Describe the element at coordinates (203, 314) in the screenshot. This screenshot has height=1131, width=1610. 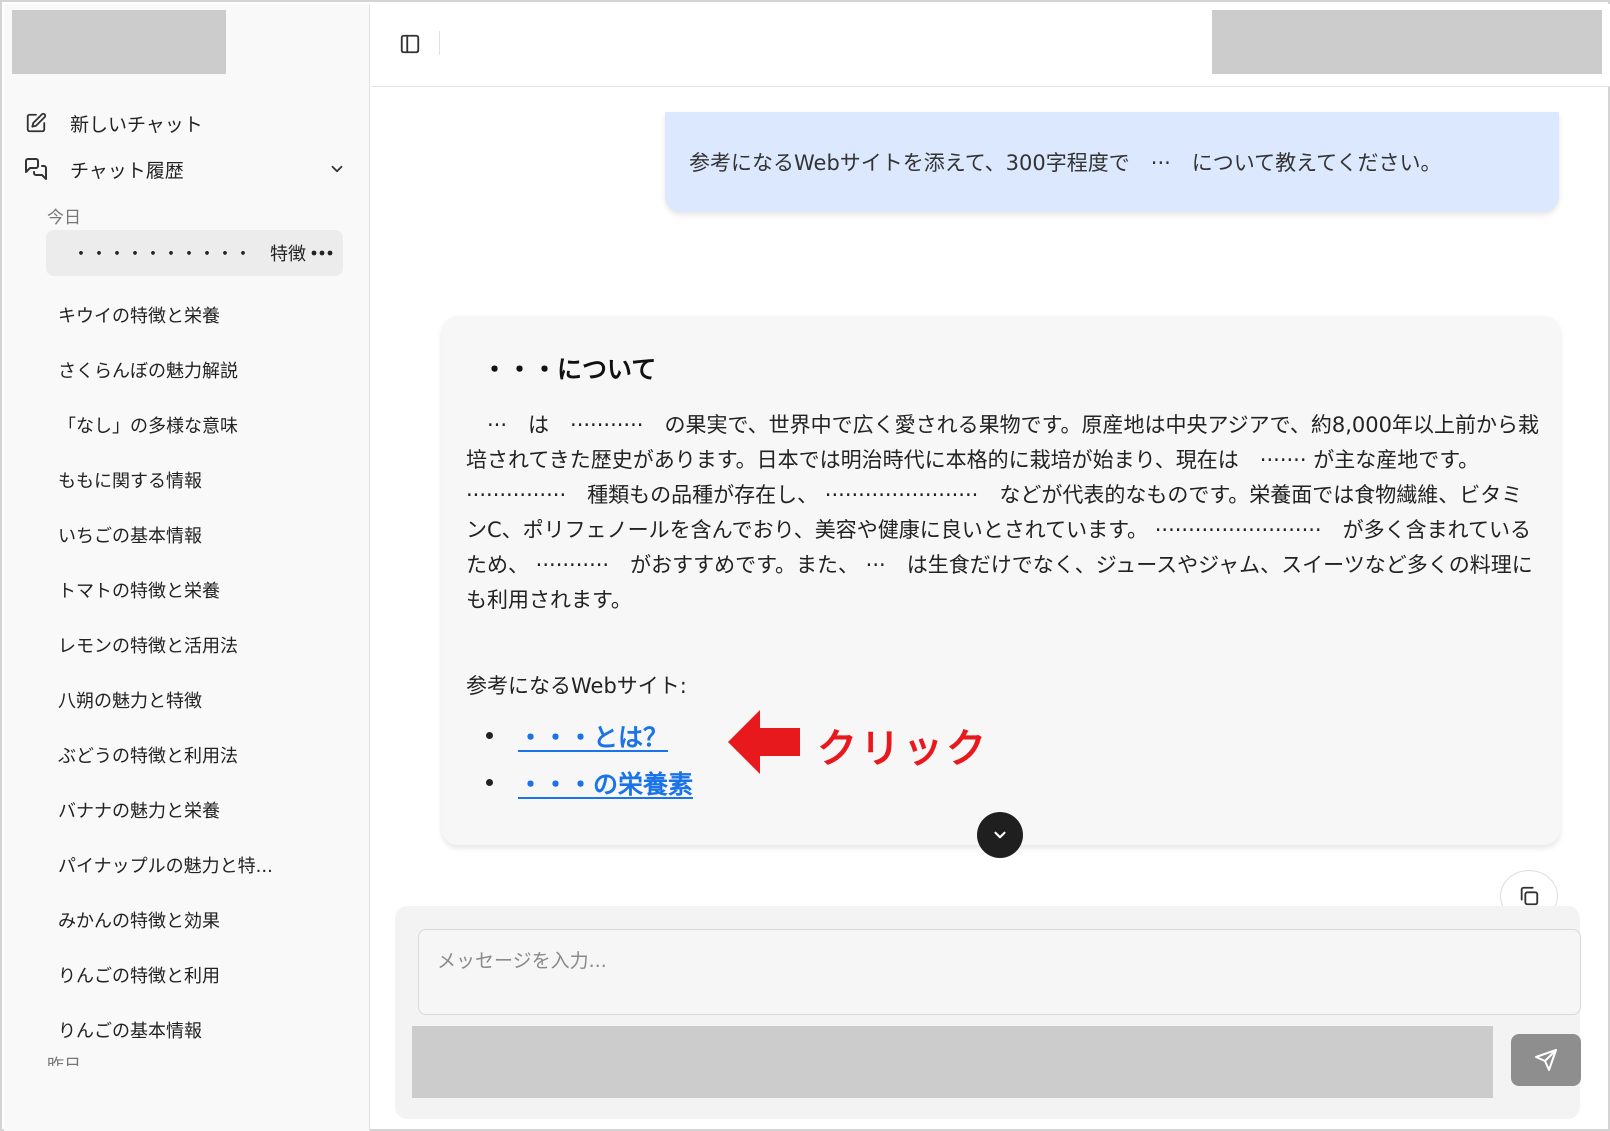
I see `history-item: キウイの特徴と栄養` at that location.